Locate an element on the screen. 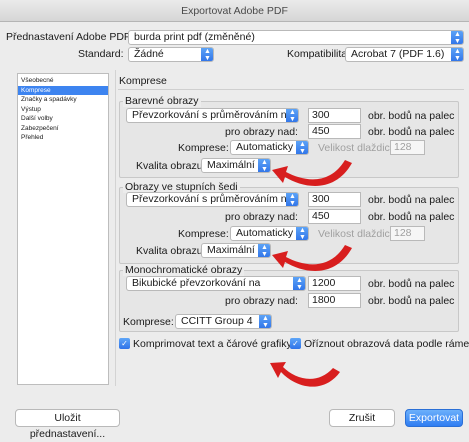 The height and width of the screenshot is (442, 469). cancel-button: Zrušit is located at coordinates (362, 418).